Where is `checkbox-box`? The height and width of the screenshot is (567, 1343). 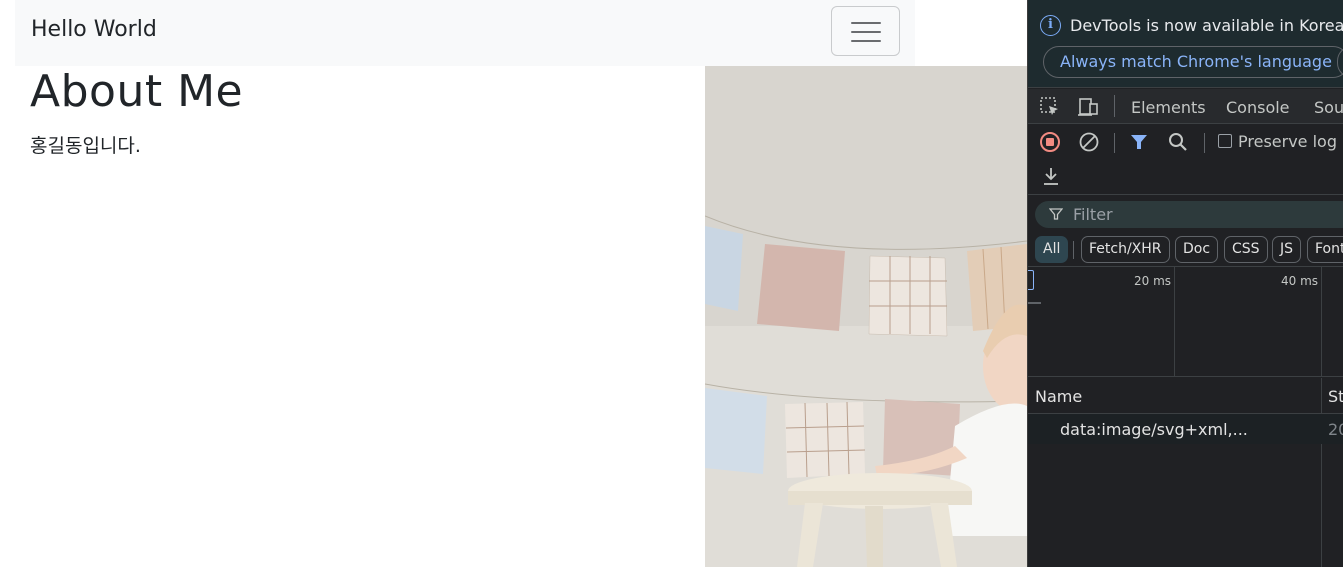
checkbox-box is located at coordinates (1225, 141).